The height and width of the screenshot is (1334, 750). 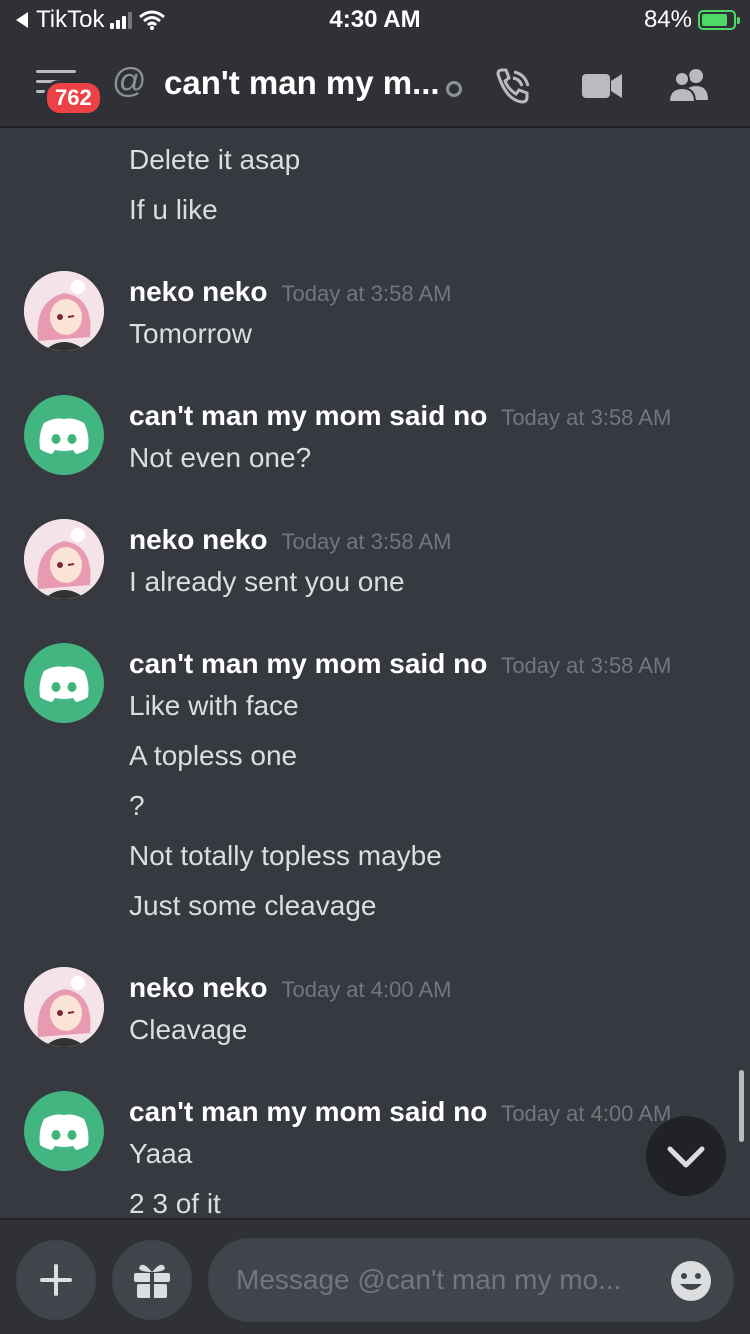 I want to click on message-text: ?, so click(x=137, y=806).